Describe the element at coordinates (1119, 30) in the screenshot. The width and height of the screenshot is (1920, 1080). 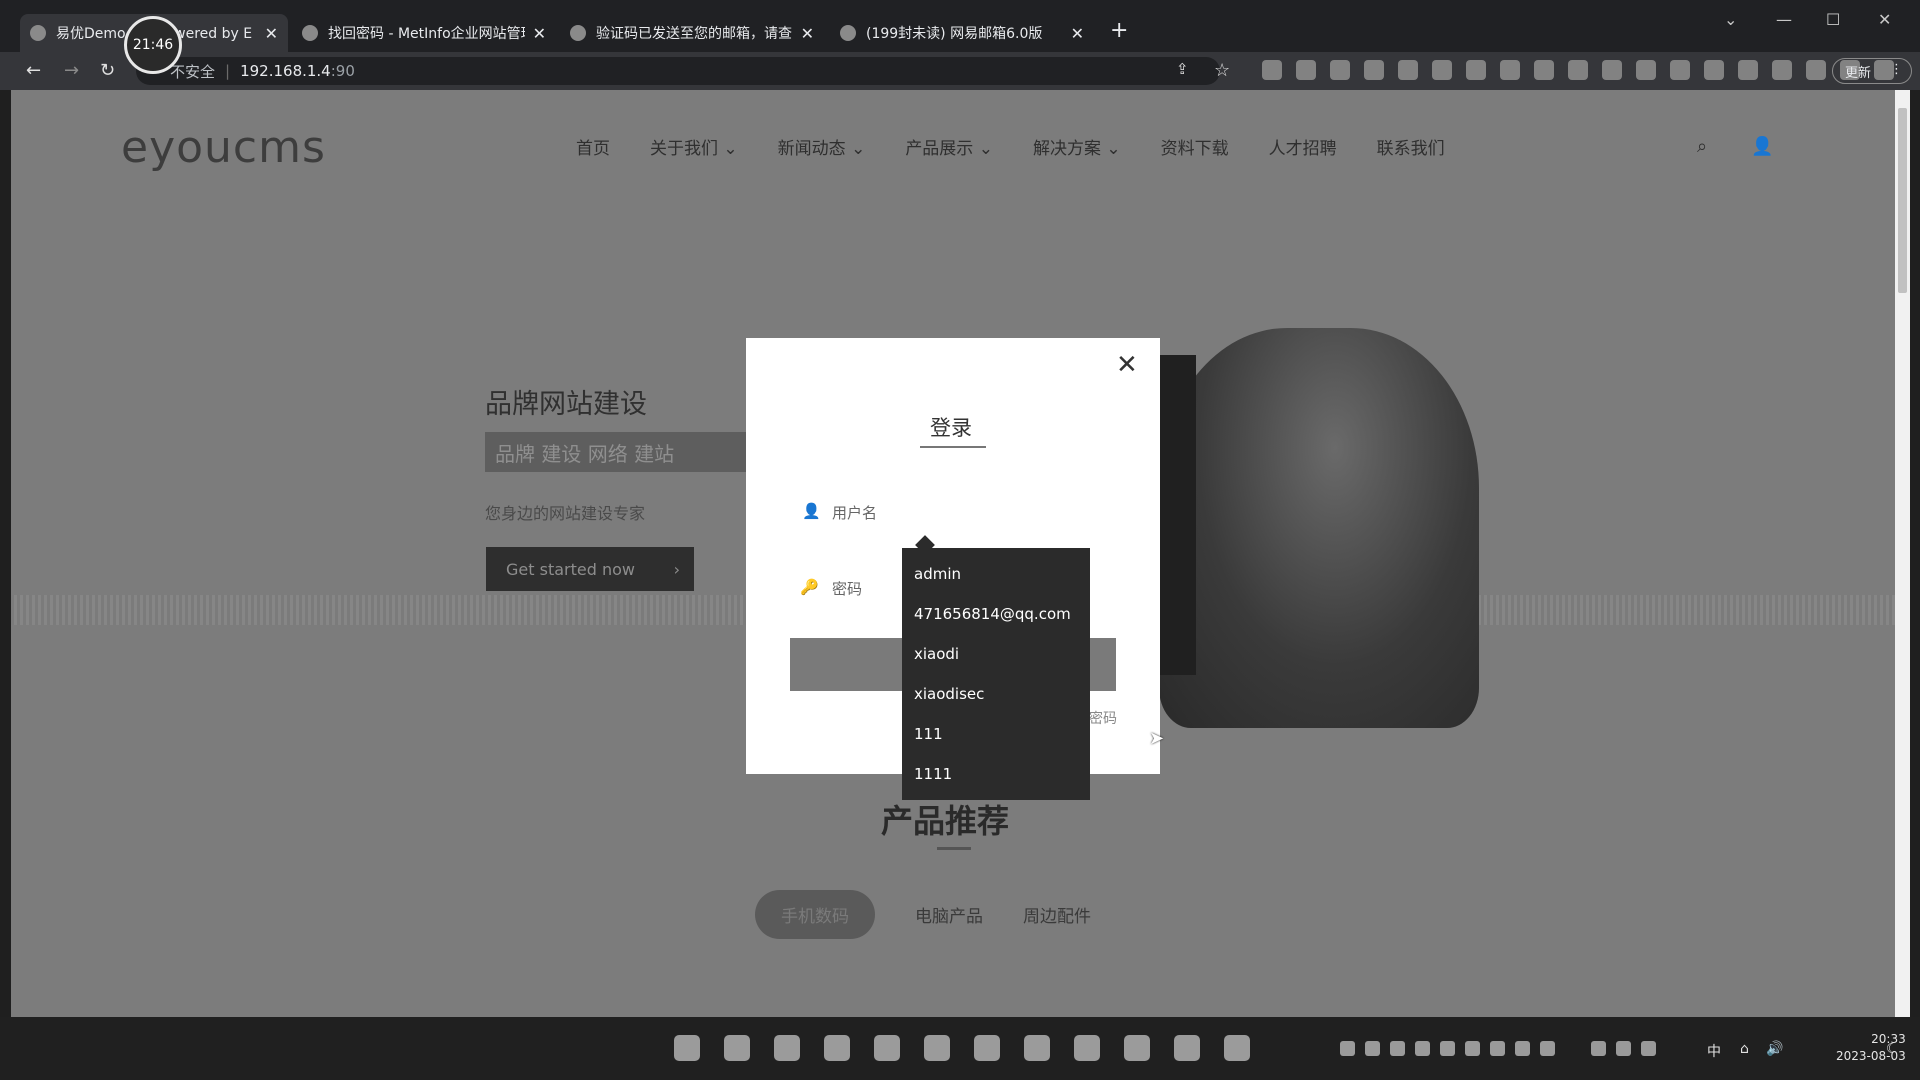
I see `new-tab-button: +` at that location.